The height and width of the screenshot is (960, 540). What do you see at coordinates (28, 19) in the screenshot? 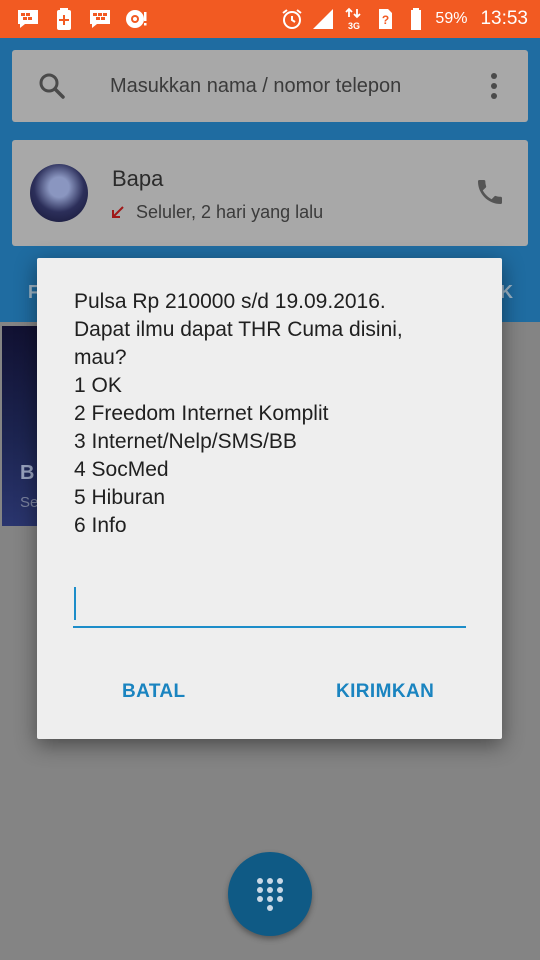
I see `bbm-notification-icon` at bounding box center [28, 19].